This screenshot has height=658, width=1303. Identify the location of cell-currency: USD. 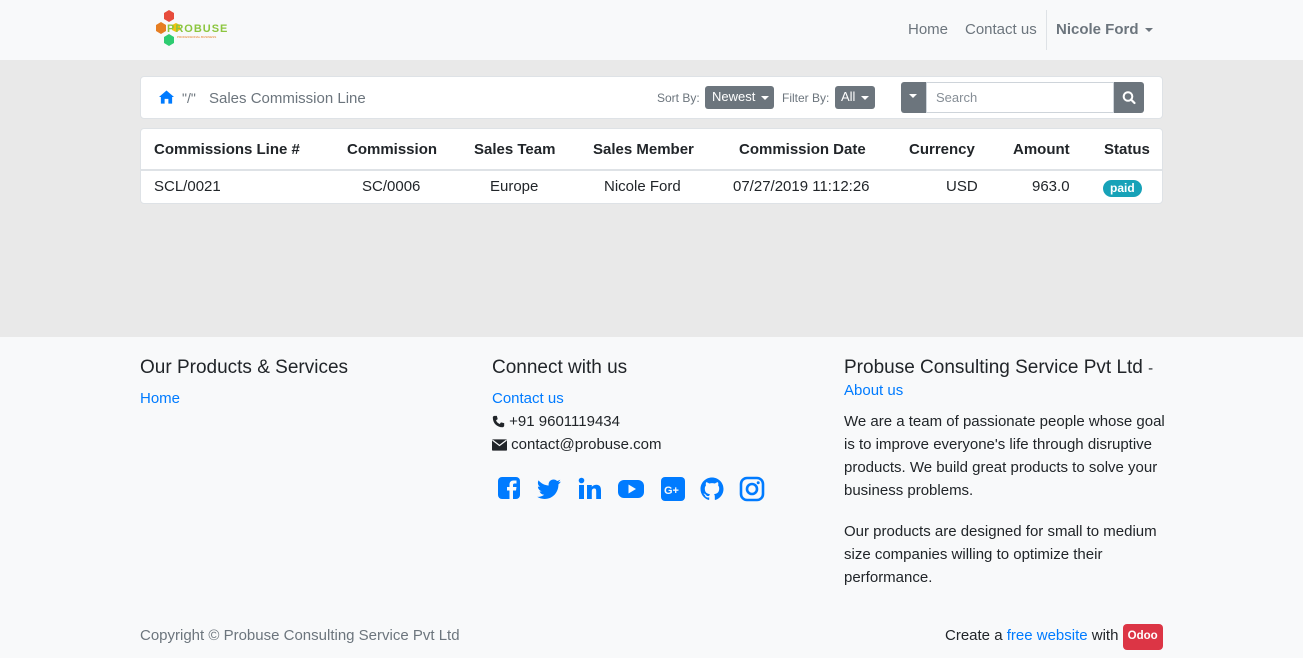
(962, 186).